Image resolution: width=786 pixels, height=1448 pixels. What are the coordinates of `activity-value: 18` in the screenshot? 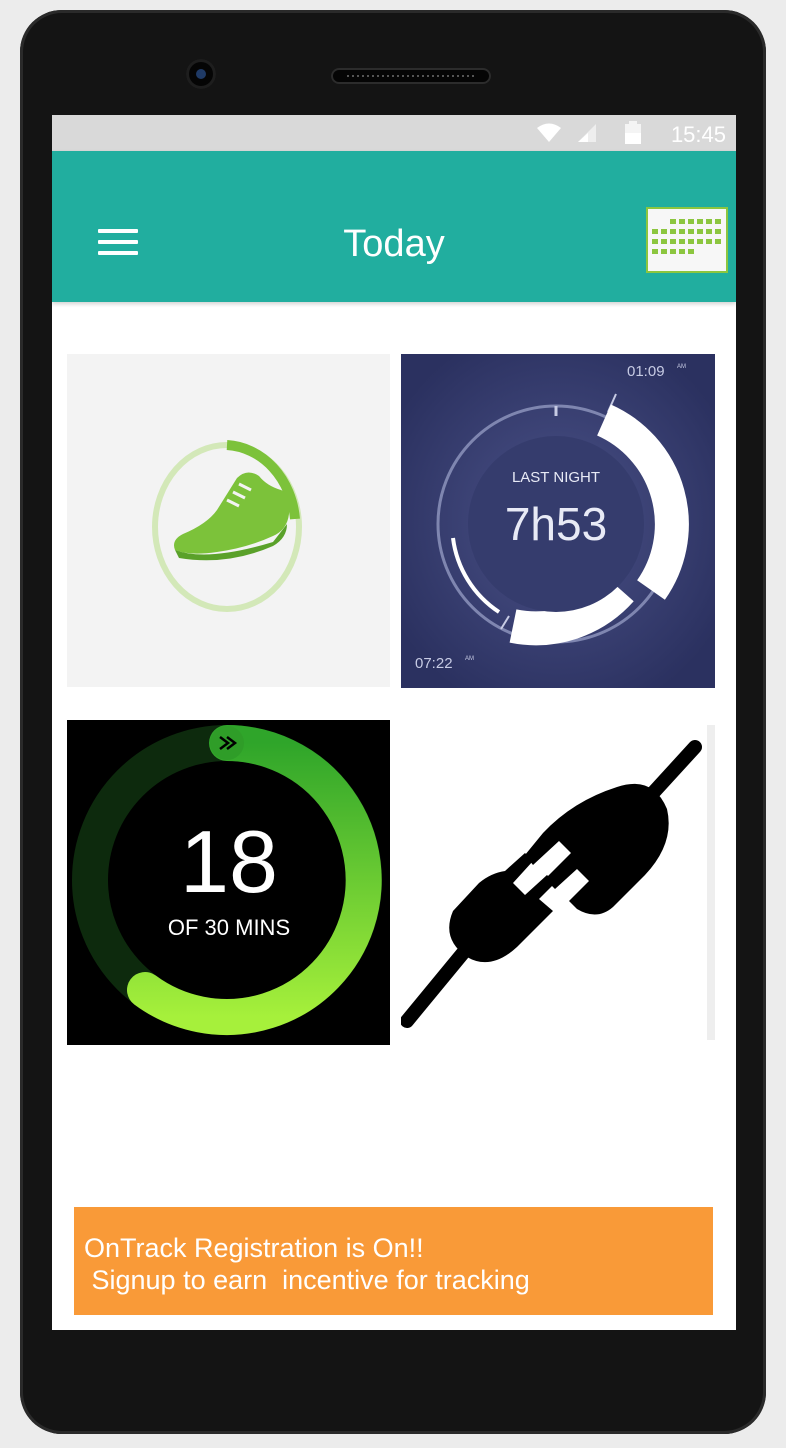 It's located at (229, 861).